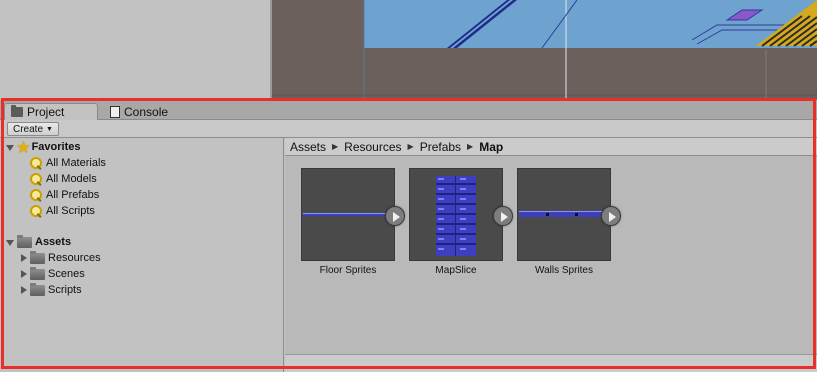 Image resolution: width=817 pixels, height=372 pixels. I want to click on asset-label: MapSlice, so click(456, 270).